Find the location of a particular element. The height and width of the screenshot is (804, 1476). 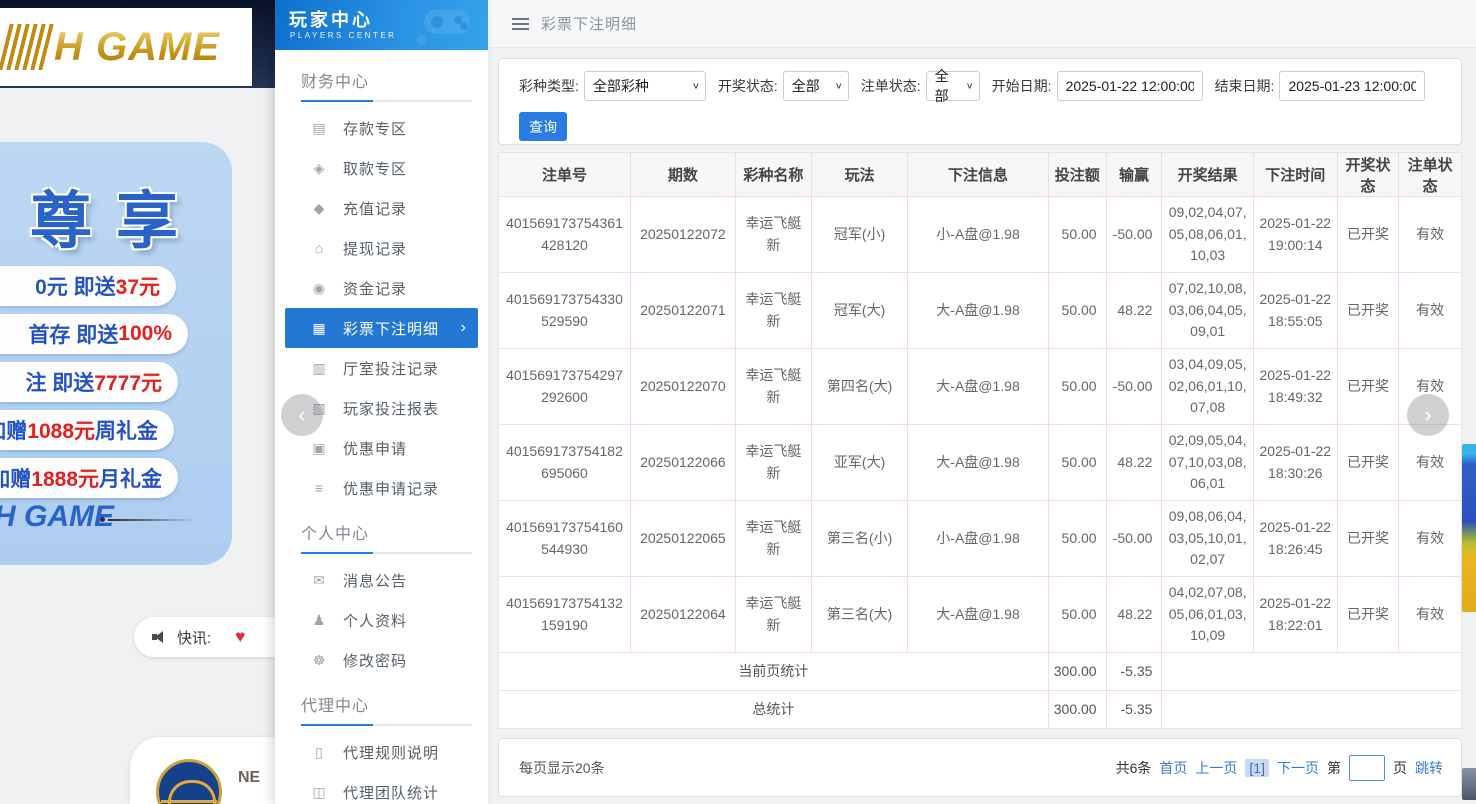

column-header: 下注时间 is located at coordinates (1295, 174).